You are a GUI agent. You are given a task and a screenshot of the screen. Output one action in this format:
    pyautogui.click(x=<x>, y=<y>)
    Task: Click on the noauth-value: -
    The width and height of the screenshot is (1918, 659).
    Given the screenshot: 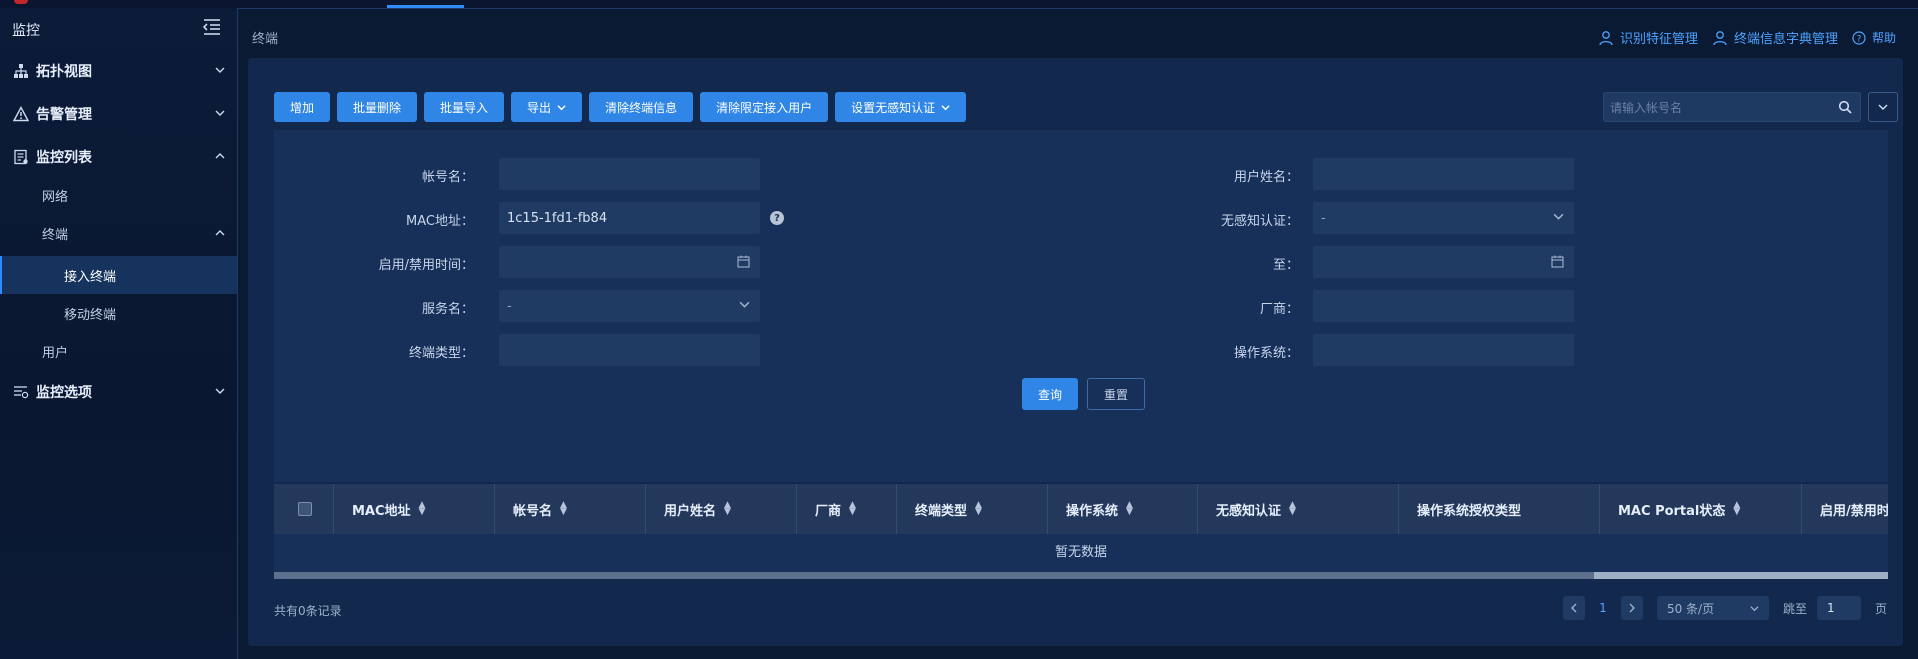 What is the action you would take?
    pyautogui.click(x=1323, y=218)
    